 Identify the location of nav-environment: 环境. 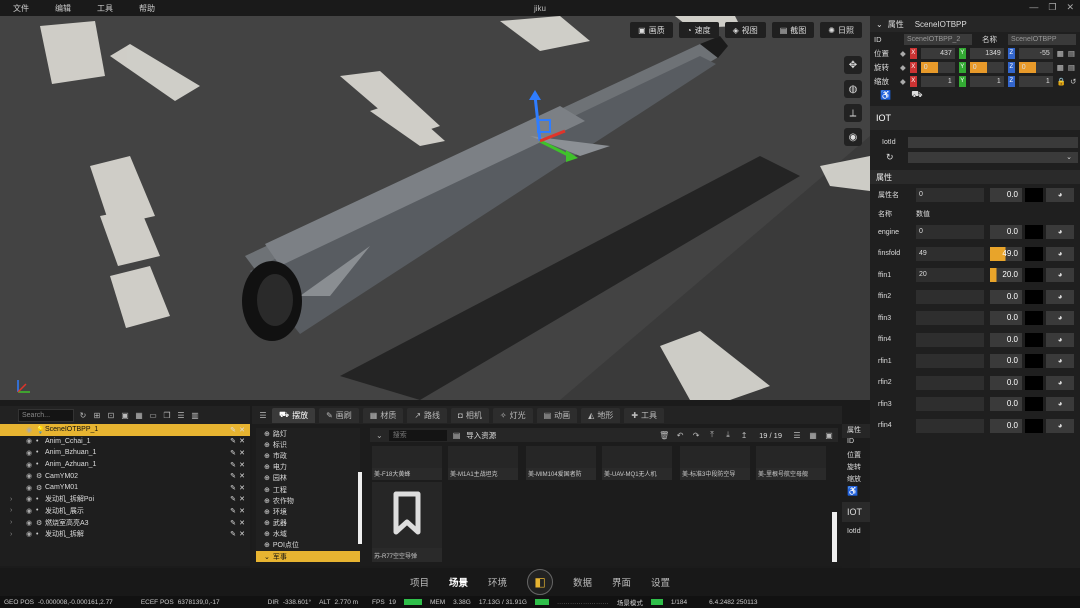
(497, 582).